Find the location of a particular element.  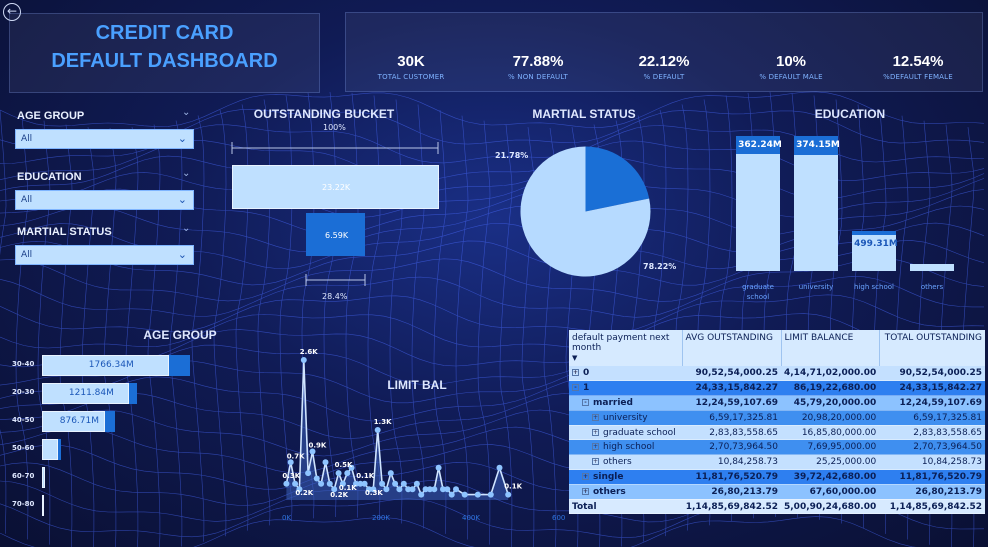

education-bar-default-segment is located at coordinates (874, 232).